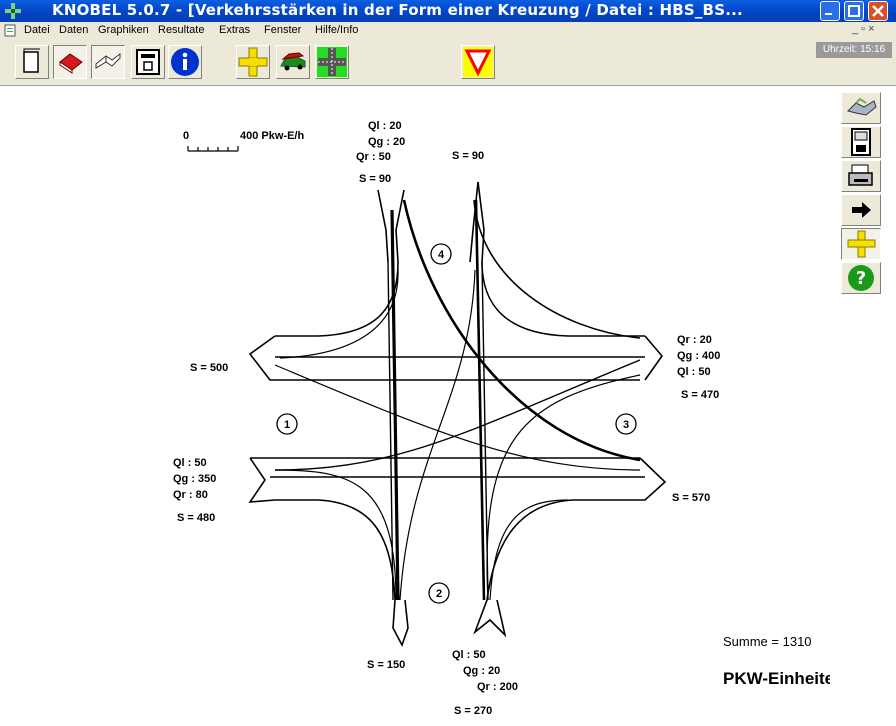 The width and height of the screenshot is (896, 726). I want to click on crossroad-icon, so click(253, 62).